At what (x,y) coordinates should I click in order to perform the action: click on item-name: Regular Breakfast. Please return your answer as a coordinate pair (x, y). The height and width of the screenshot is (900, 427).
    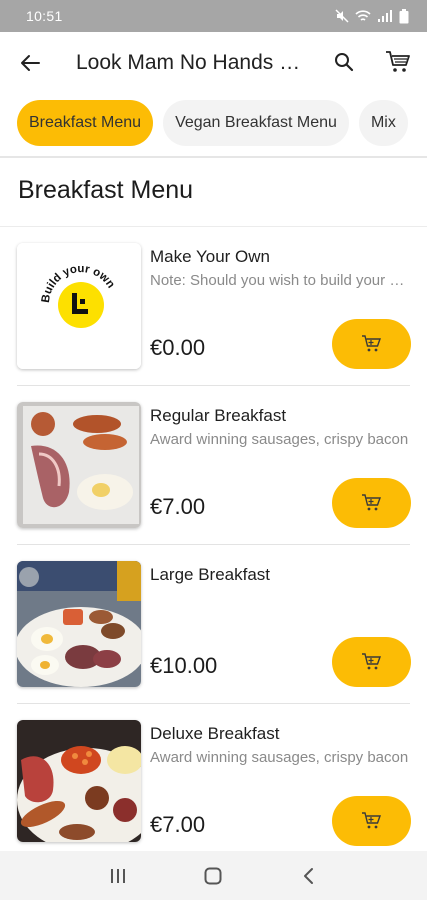
    Looking at the image, I should click on (218, 415).